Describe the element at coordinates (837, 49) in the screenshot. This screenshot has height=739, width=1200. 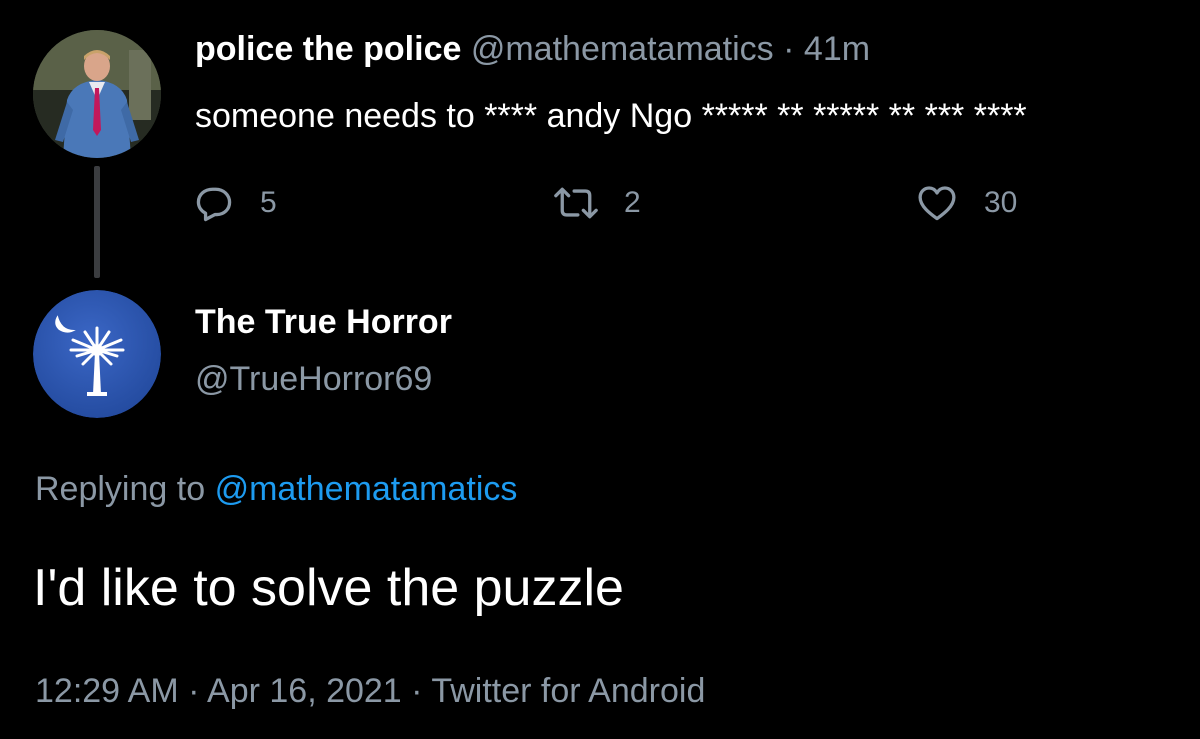
I see `parent-time-ago: 41m` at that location.